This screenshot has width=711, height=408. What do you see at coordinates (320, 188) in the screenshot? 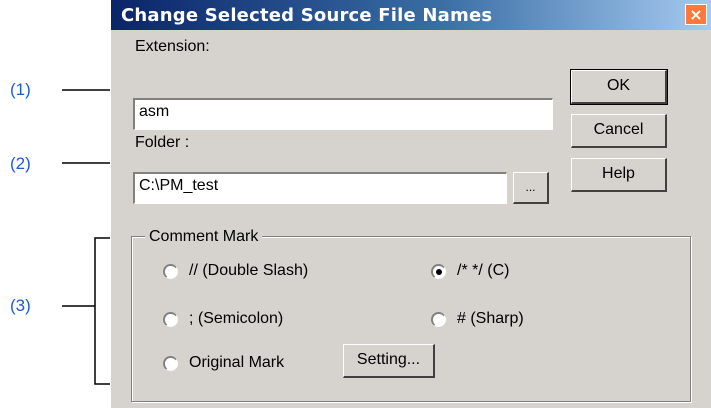
I see `folder-field: C:\PM_test` at bounding box center [320, 188].